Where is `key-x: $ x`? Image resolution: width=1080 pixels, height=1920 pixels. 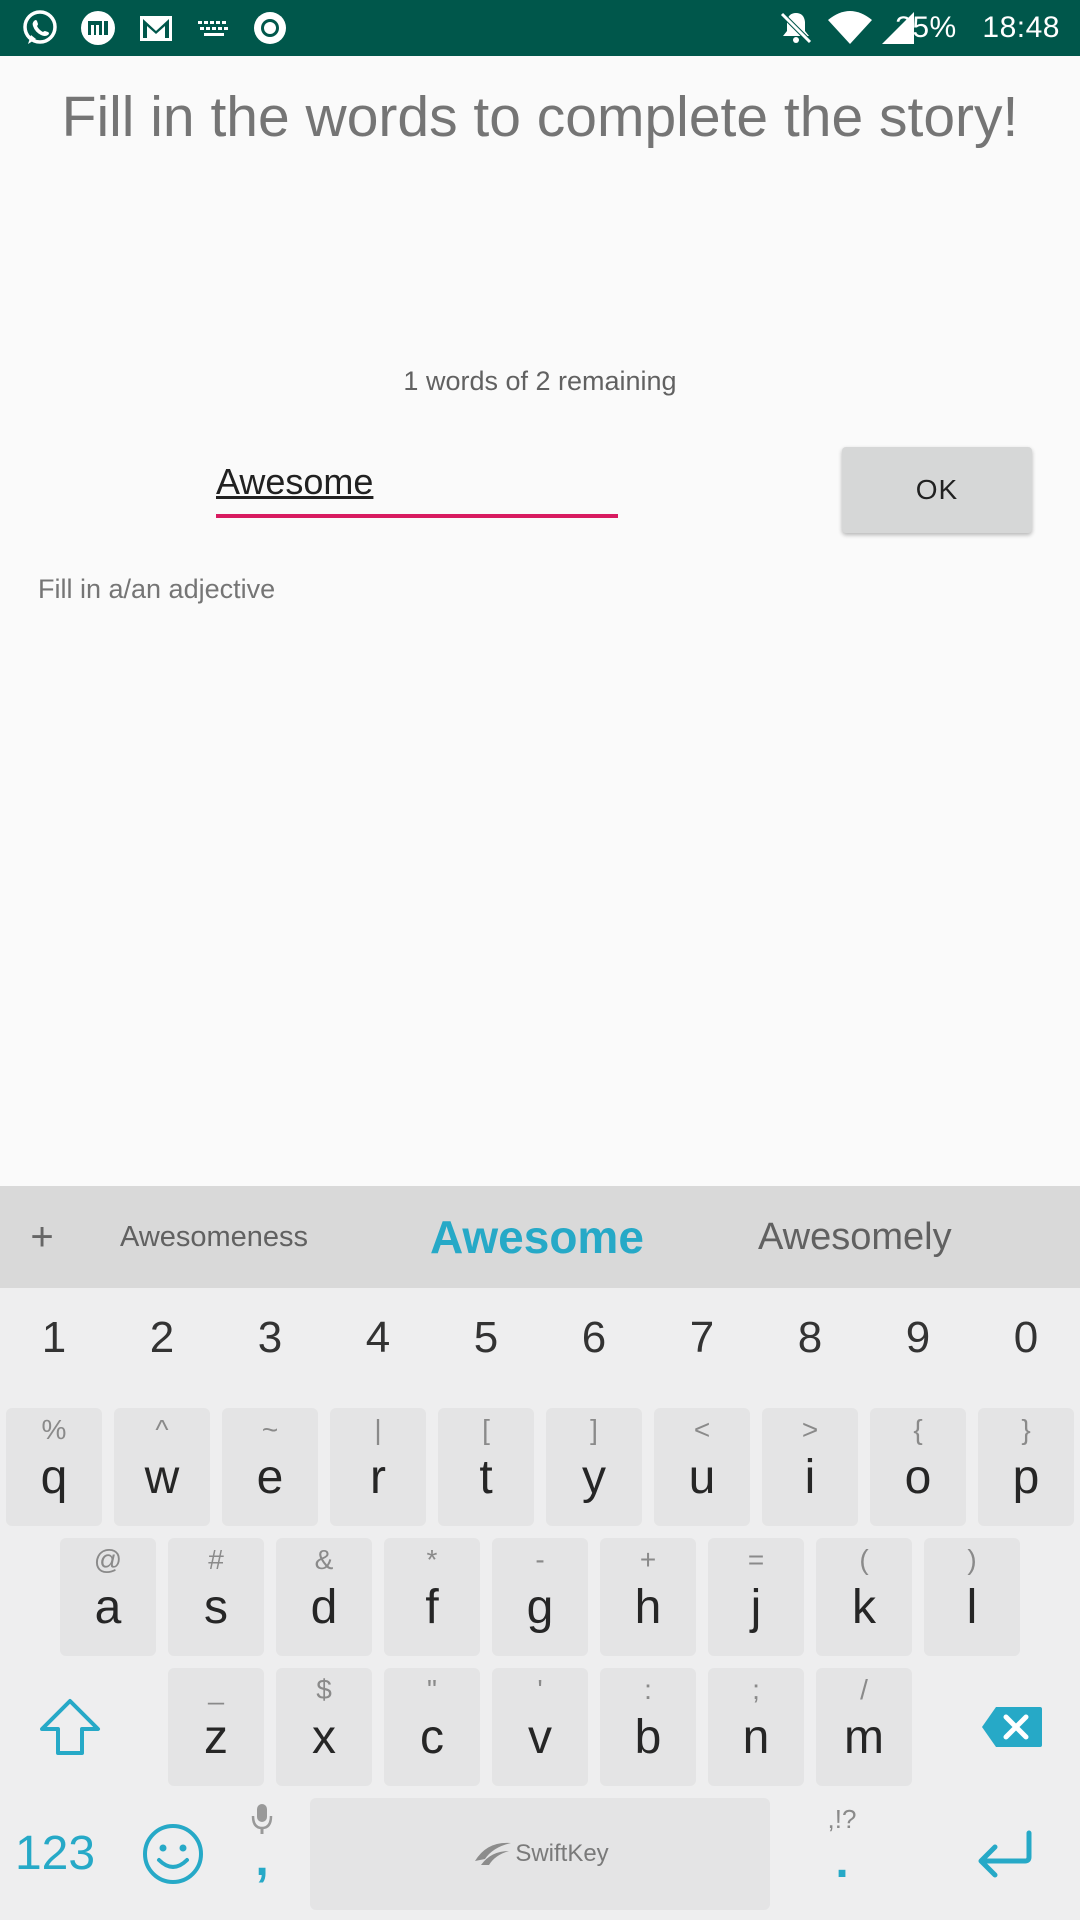 key-x: $ x is located at coordinates (324, 1727).